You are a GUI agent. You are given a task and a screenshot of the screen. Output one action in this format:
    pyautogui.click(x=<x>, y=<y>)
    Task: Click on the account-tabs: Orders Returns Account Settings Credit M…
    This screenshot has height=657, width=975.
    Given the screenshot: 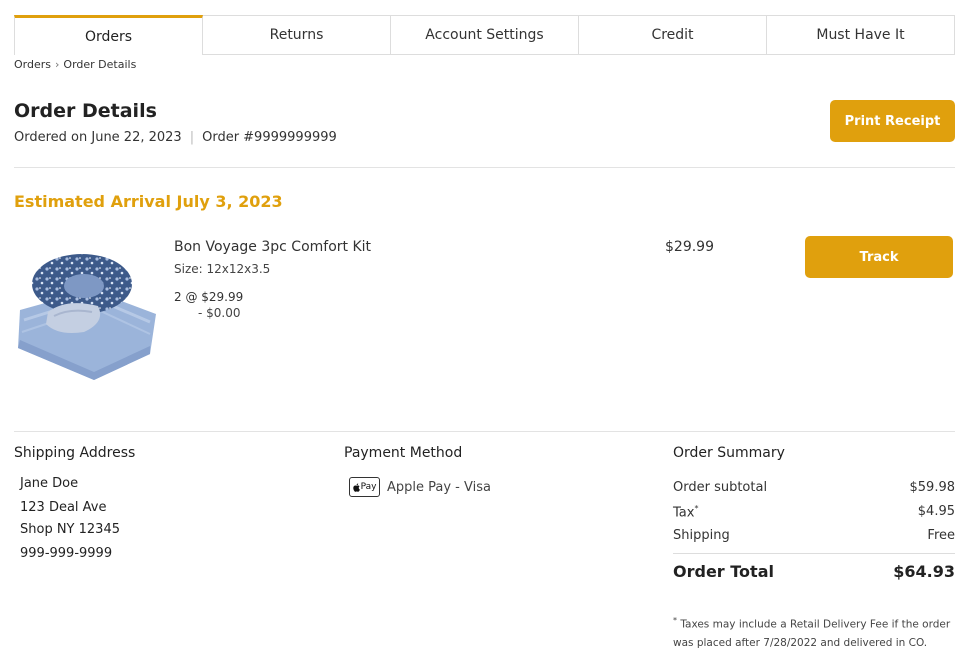 What is the action you would take?
    pyautogui.click(x=484, y=35)
    